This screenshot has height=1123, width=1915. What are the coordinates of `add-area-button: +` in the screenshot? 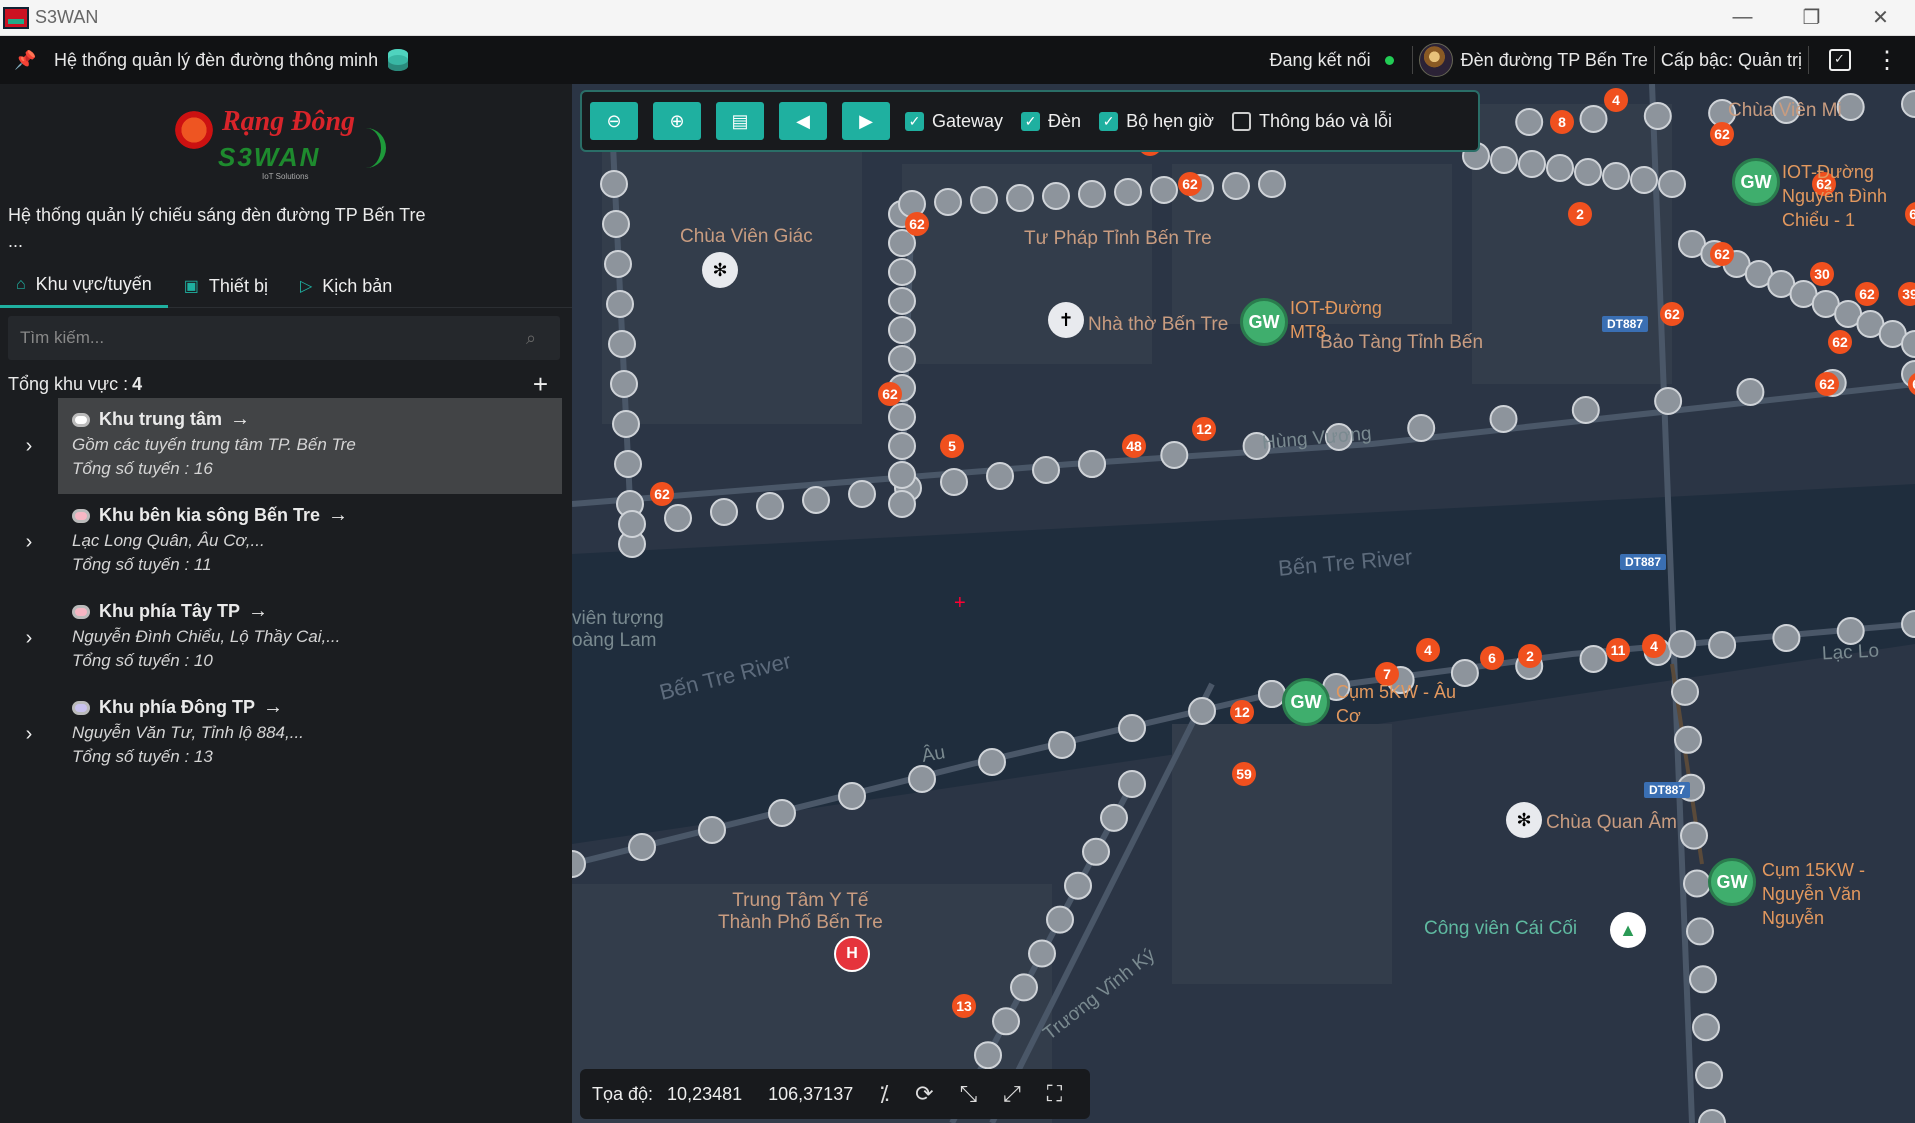 It's located at (540, 384).